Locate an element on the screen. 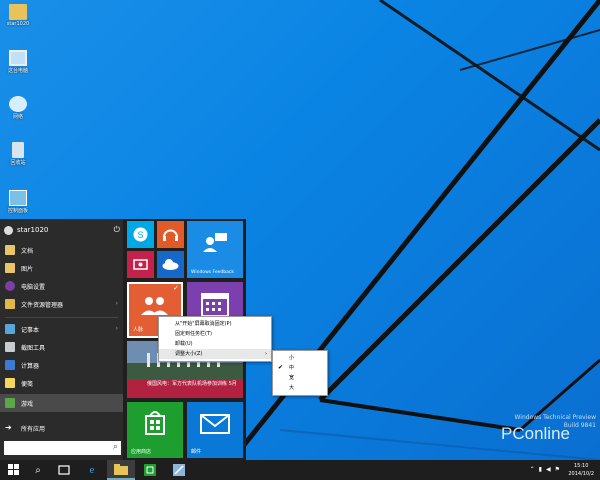 Image resolution: width=600 pixels, height=480 pixels. scissors-icon is located at coordinates (10, 347).